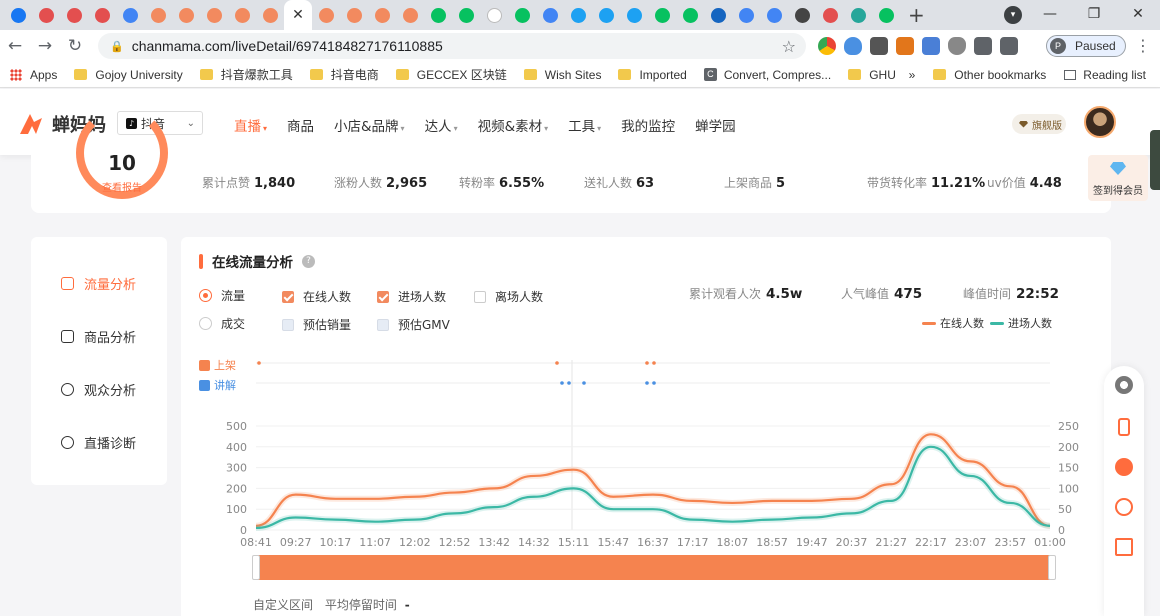 This screenshot has height=616, width=1160. What do you see at coordinates (1124, 547) in the screenshot?
I see `qrcode-icon` at bounding box center [1124, 547].